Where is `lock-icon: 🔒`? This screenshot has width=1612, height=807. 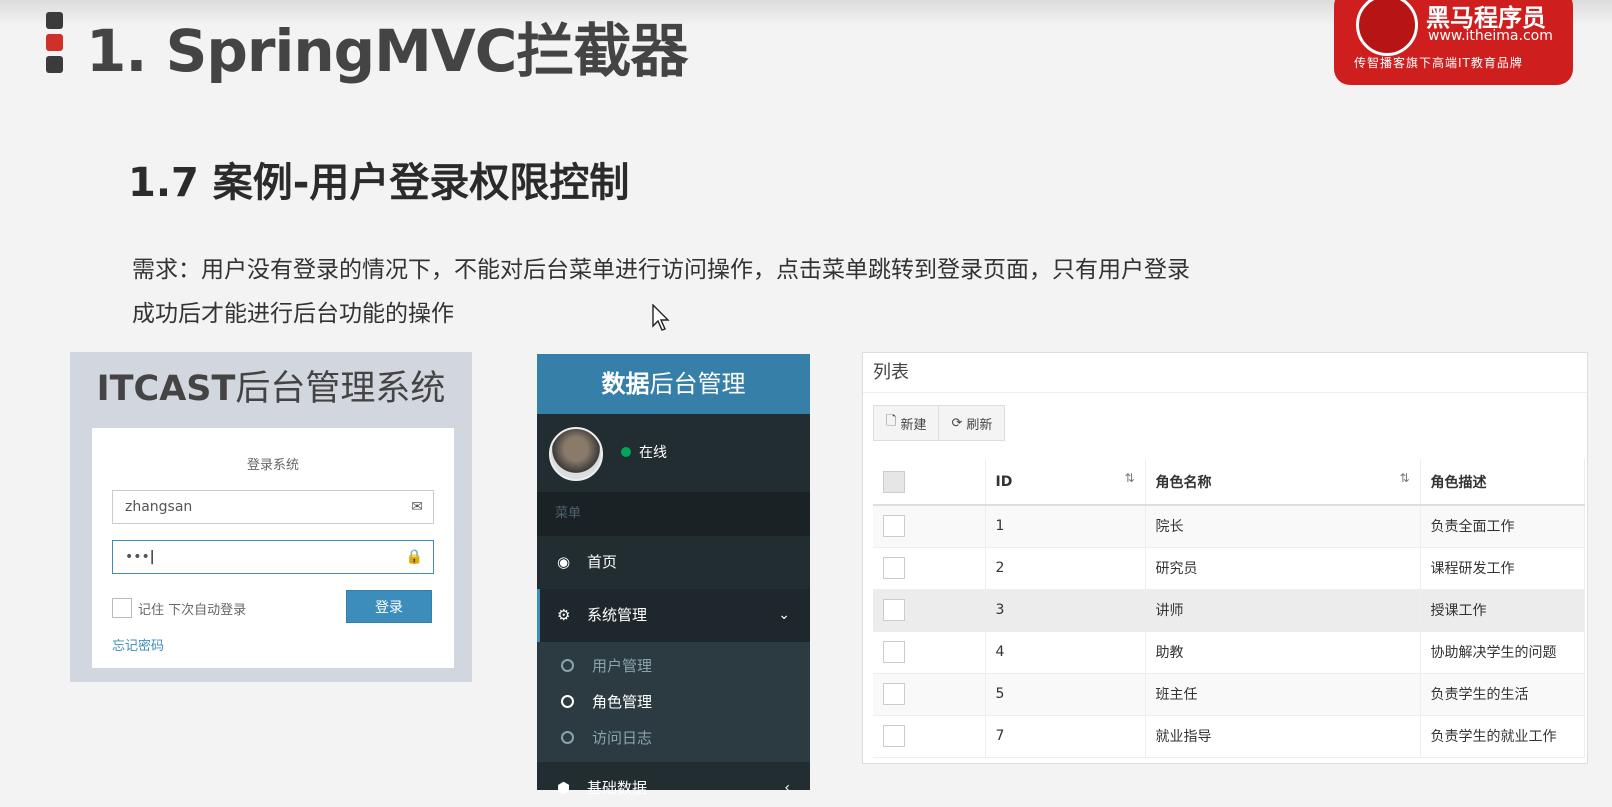 lock-icon: 🔒 is located at coordinates (414, 557).